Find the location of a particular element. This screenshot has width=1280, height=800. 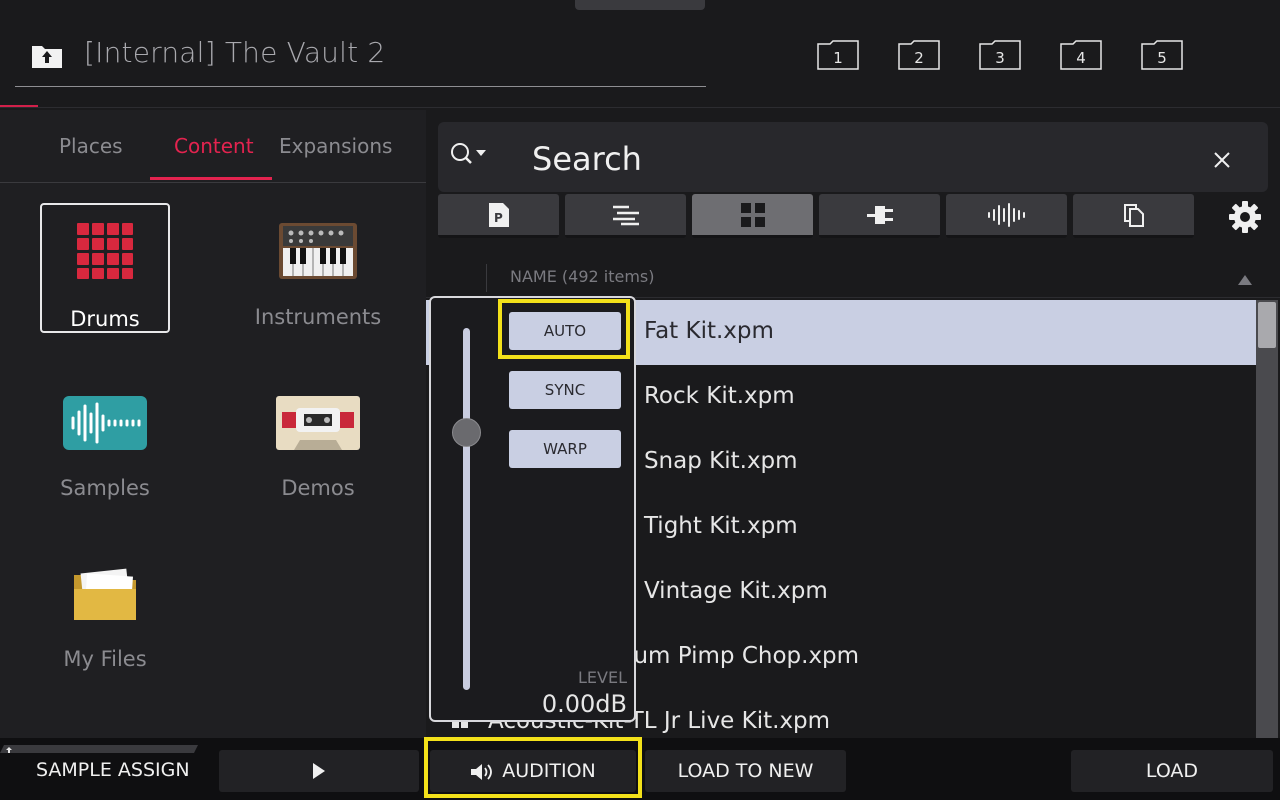

sort-ascending-icon is located at coordinates (1245, 279).